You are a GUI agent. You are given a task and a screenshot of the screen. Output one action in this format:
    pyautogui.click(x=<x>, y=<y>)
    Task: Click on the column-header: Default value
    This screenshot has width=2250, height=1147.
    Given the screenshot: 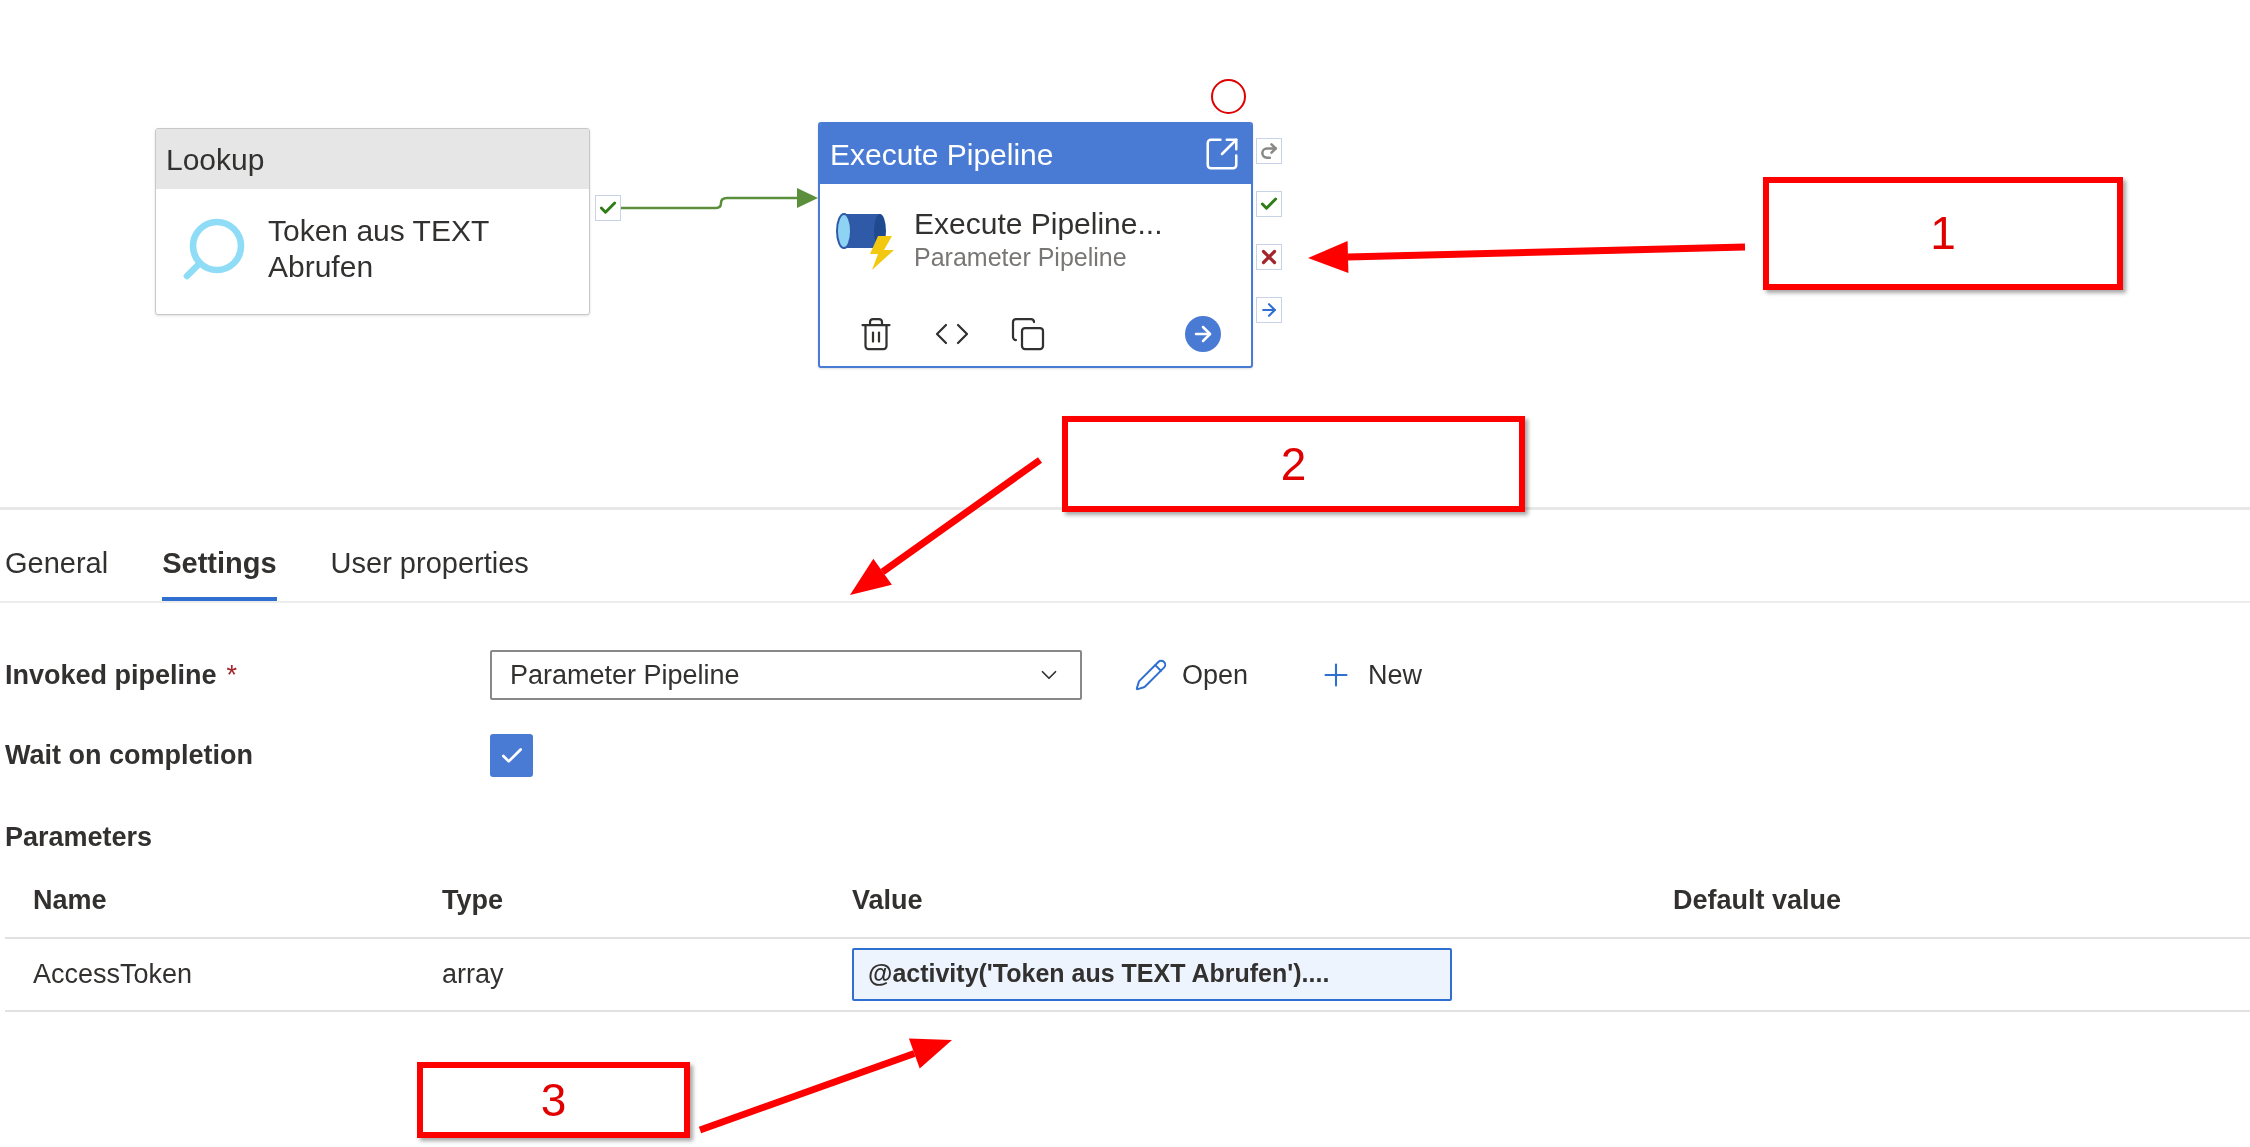 What is the action you would take?
    pyautogui.click(x=1757, y=900)
    